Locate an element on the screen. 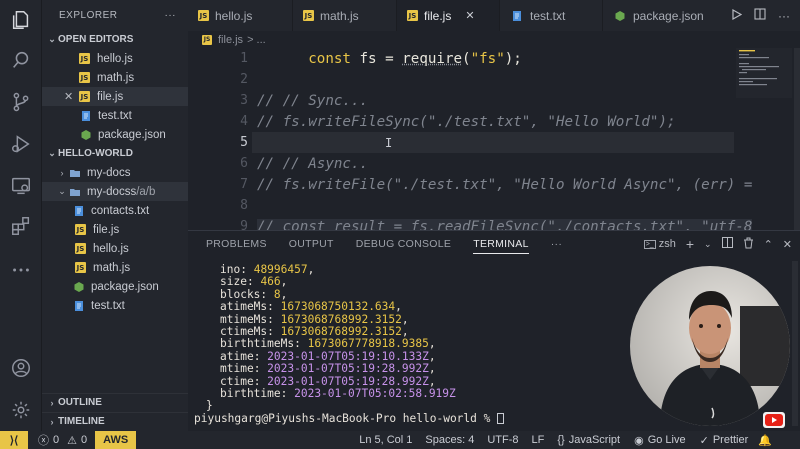  webcam-overlay is located at coordinates (710, 346).